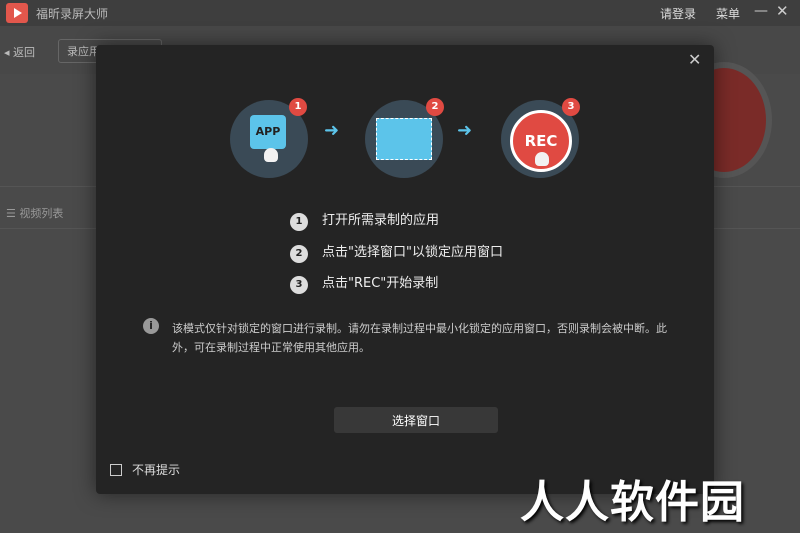 The width and height of the screenshot is (800, 533). I want to click on step2-badge: 2, so click(435, 107).